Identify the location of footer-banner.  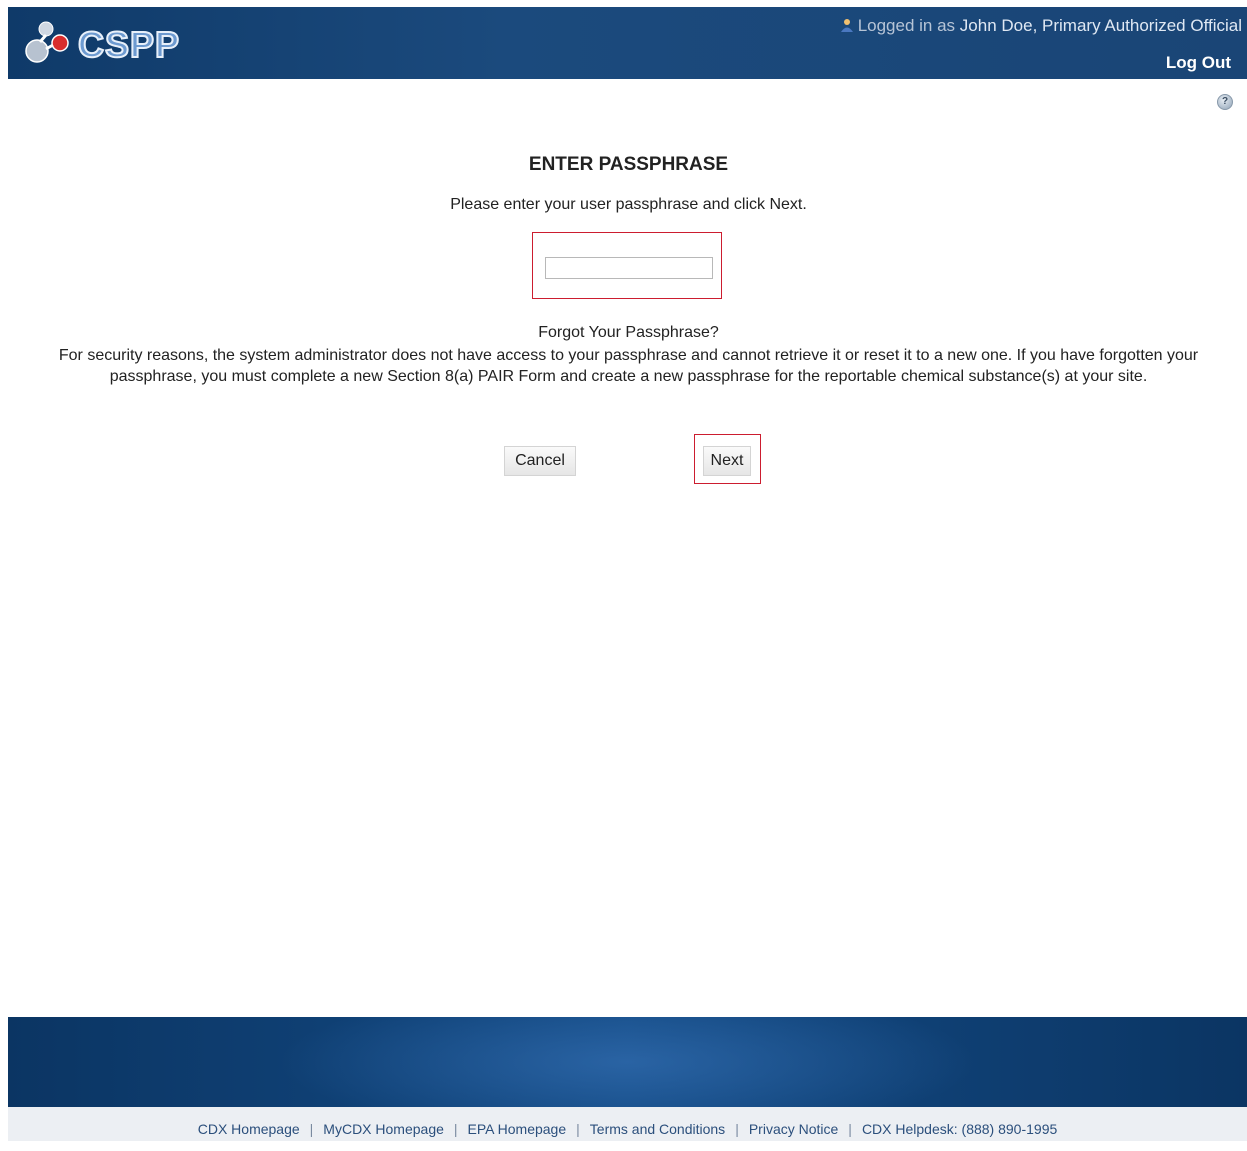
(627, 1062).